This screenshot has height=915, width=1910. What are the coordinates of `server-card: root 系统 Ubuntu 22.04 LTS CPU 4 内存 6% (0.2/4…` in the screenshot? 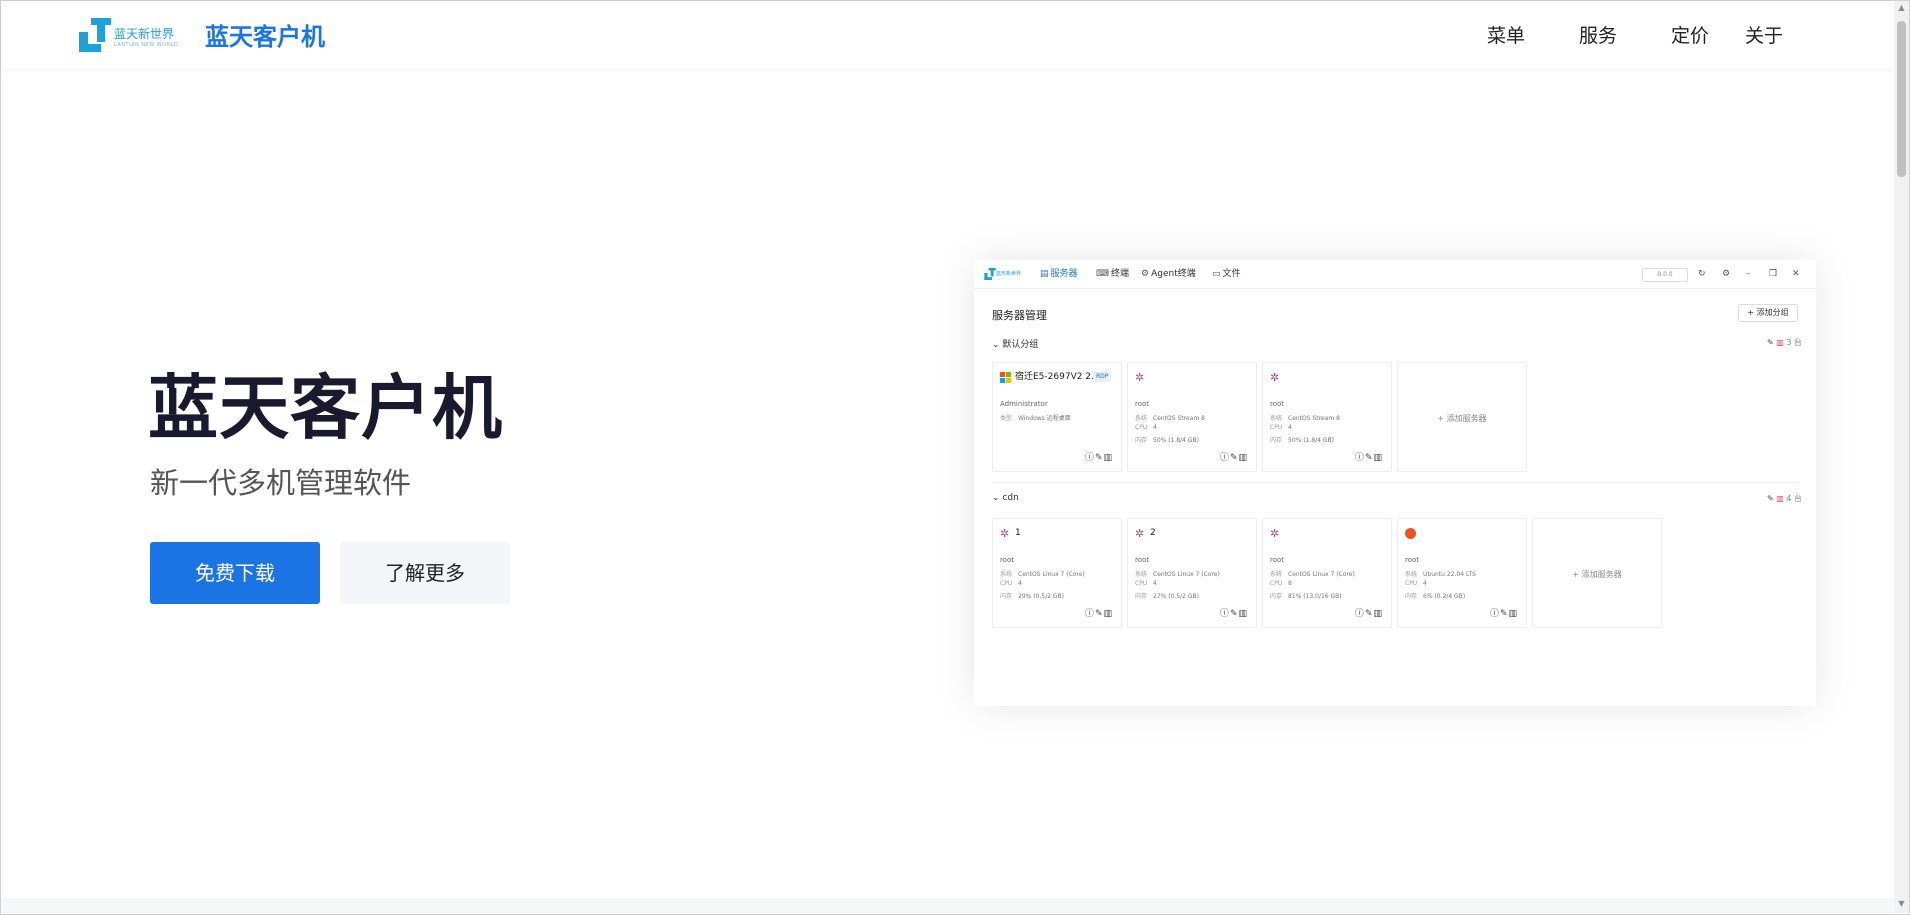 It's located at (1462, 573).